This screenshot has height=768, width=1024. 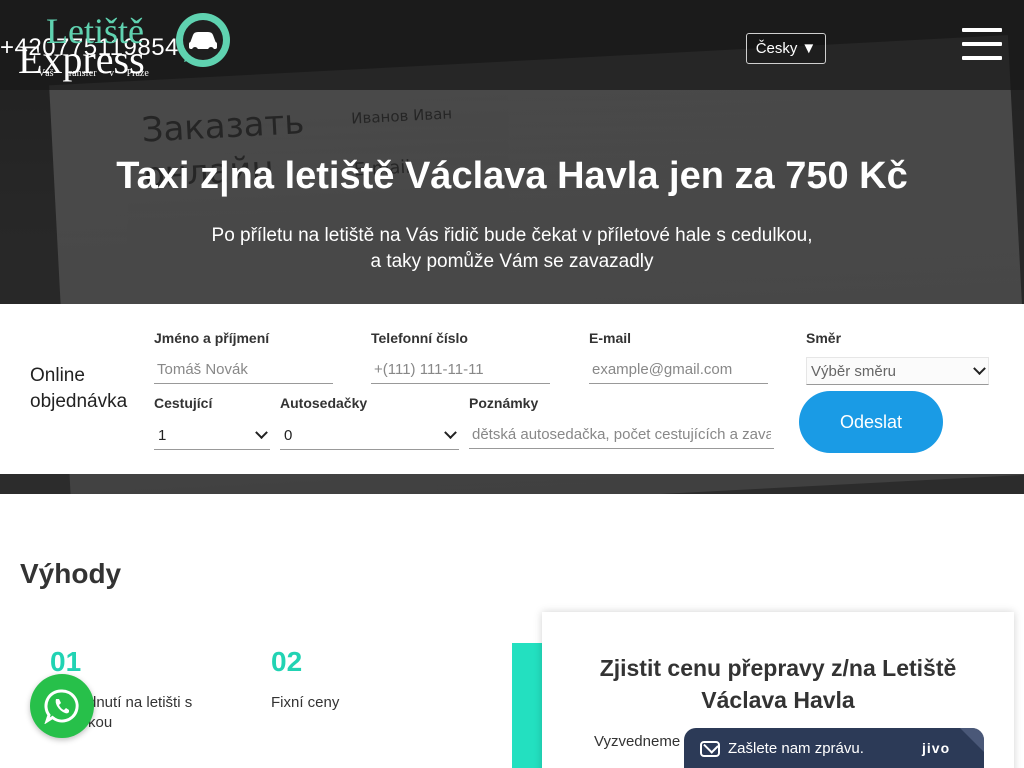 What do you see at coordinates (512, 261) in the screenshot?
I see `hero-subtitle-line2: a taky pomůže Vám se zavazadly` at bounding box center [512, 261].